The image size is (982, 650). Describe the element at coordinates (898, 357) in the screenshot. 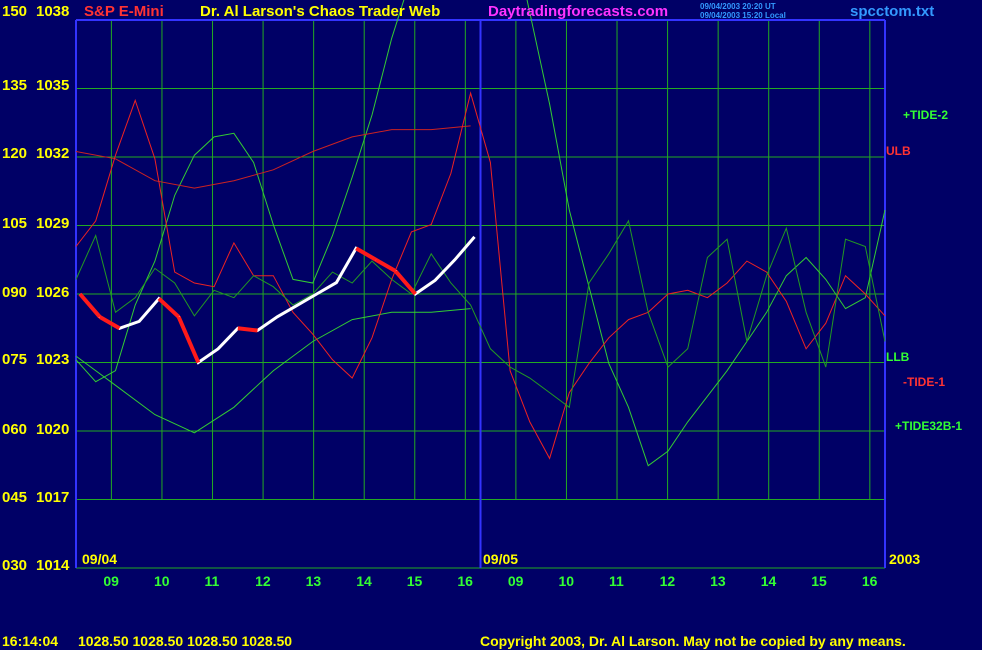

I see `label-llb: LLB` at that location.